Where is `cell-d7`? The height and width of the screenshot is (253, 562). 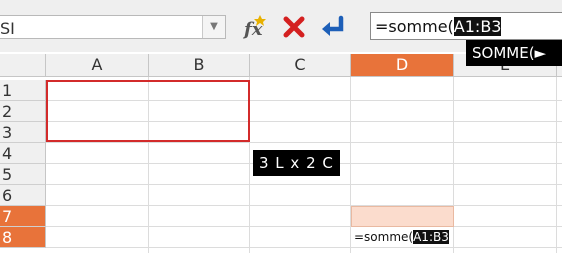 cell-d7 is located at coordinates (402, 216).